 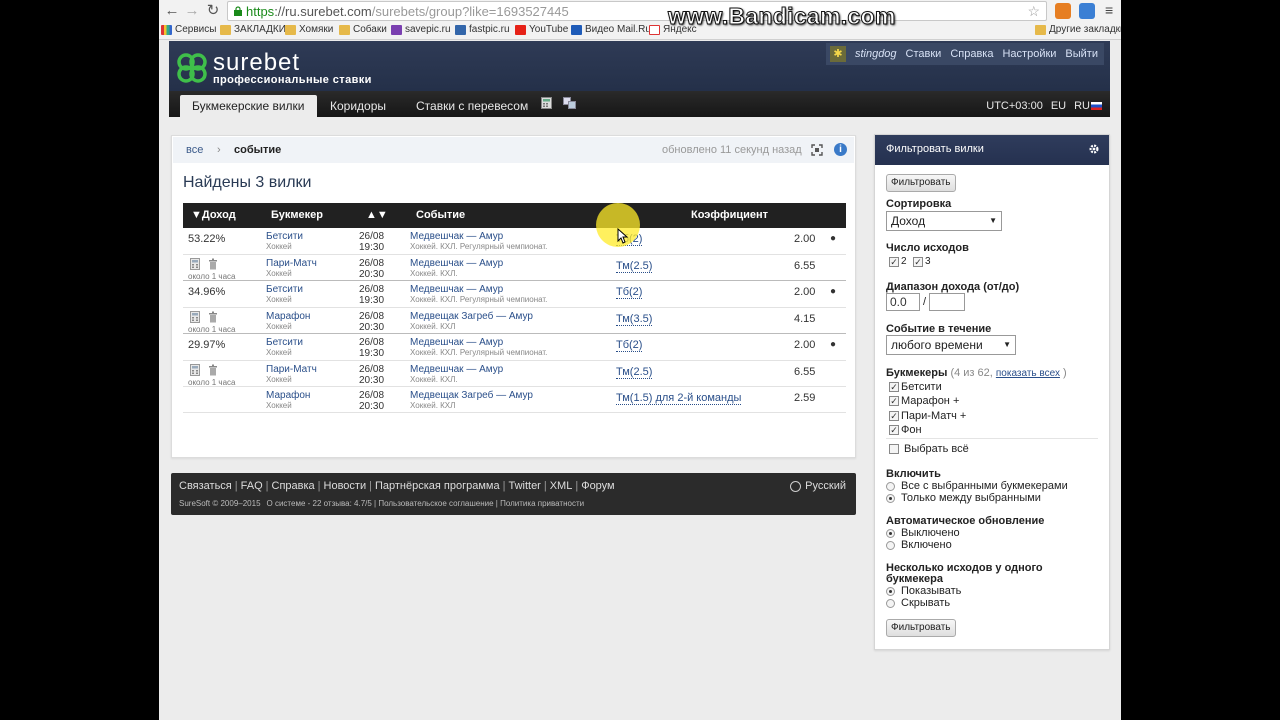 I want to click on footer-link-twitter: Twitter, so click(x=524, y=486).